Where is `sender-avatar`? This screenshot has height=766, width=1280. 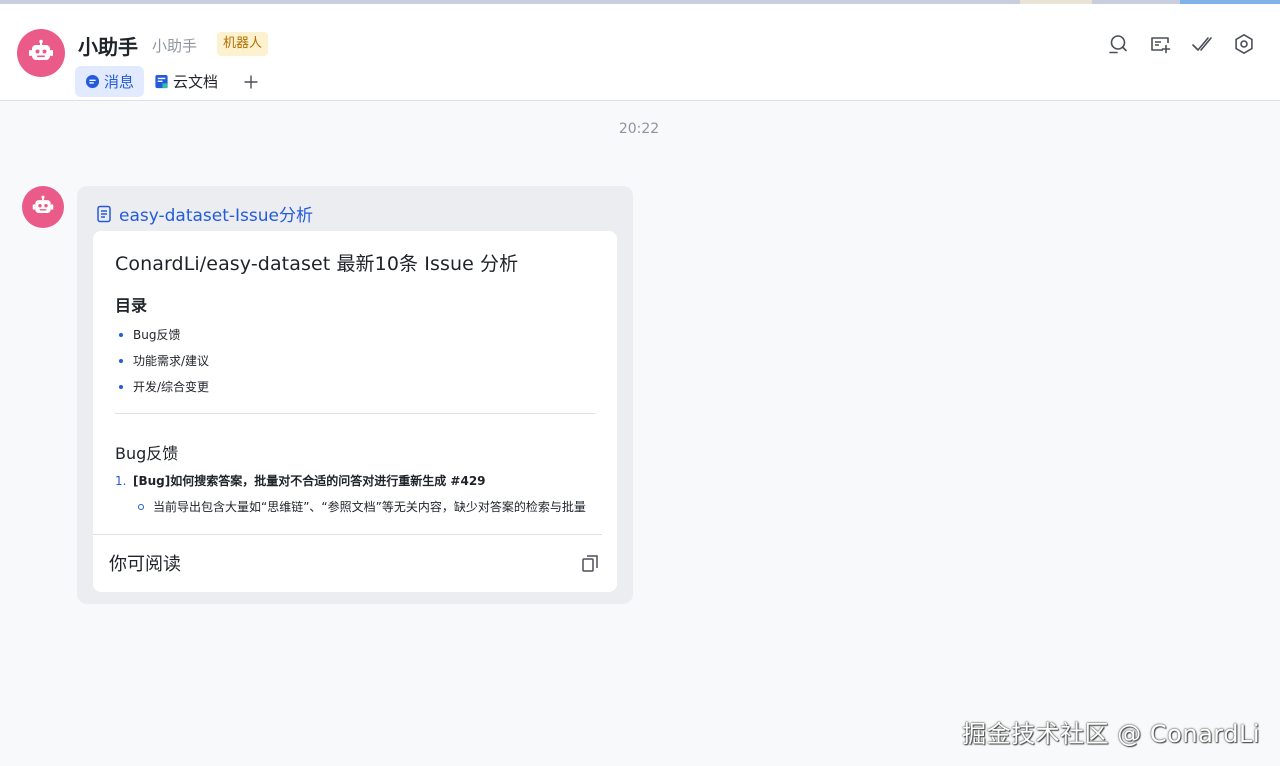
sender-avatar is located at coordinates (43, 207).